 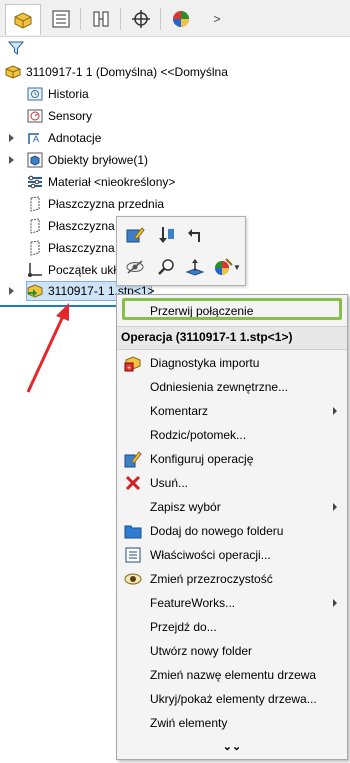 I want to click on tree-item-sensory: Sensory, so click(x=59, y=116).